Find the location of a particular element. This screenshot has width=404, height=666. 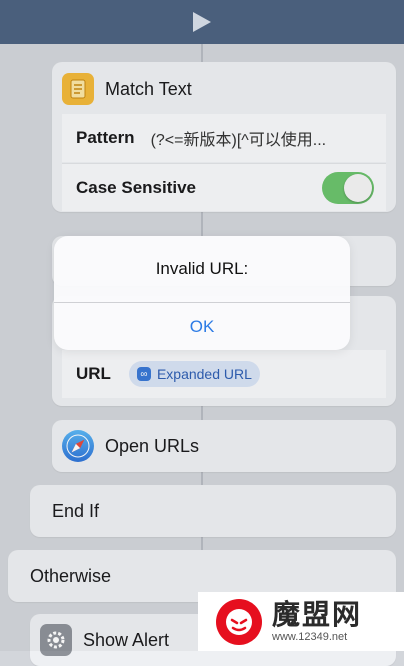

top-toolbar is located at coordinates (202, 22).